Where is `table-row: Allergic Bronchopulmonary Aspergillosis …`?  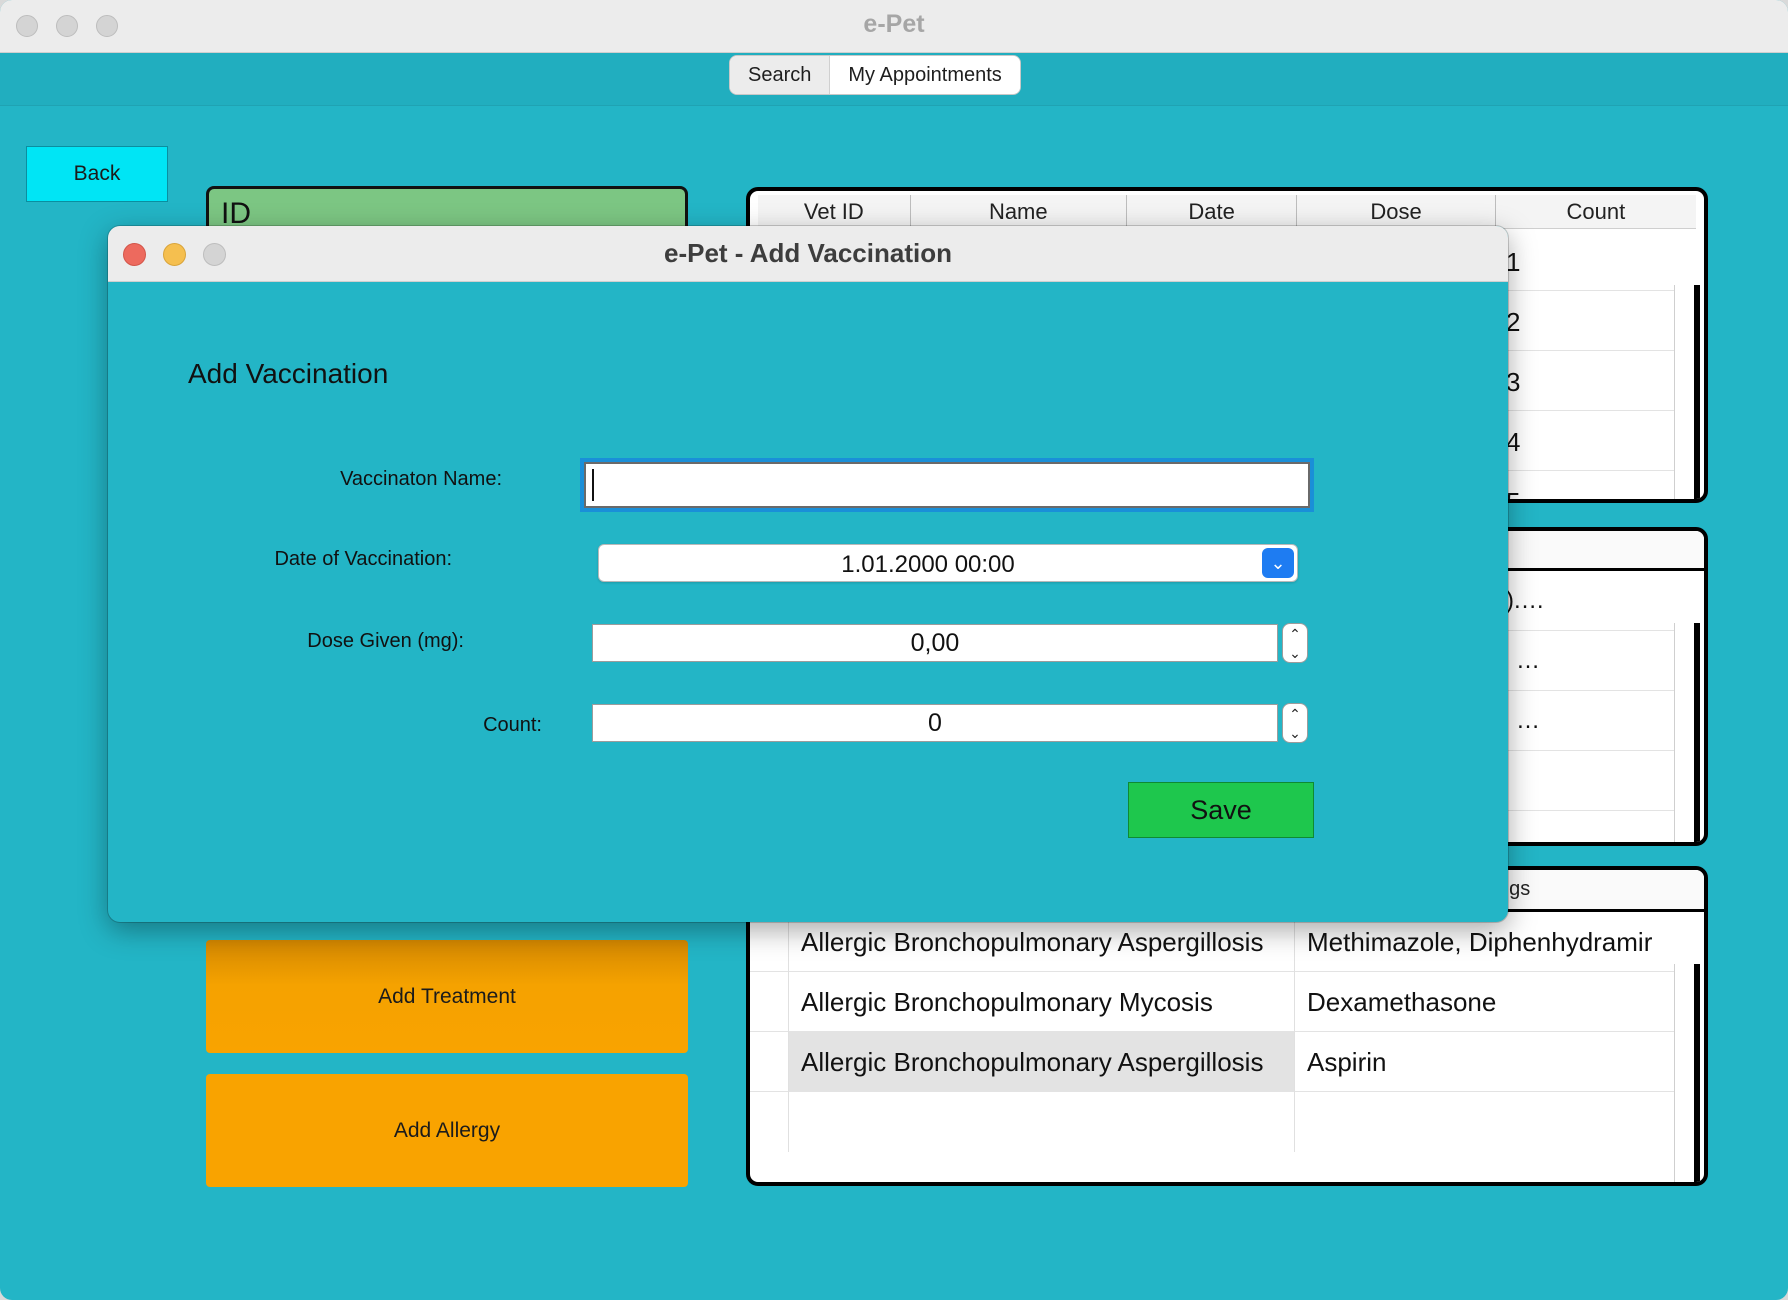
table-row: Allergic Bronchopulmonary Aspergillosis … is located at coordinates (1212, 1062).